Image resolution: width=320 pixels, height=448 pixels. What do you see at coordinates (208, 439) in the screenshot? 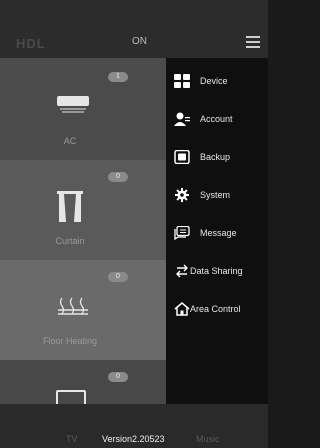
I see `music-tile-label: Music` at bounding box center [208, 439].